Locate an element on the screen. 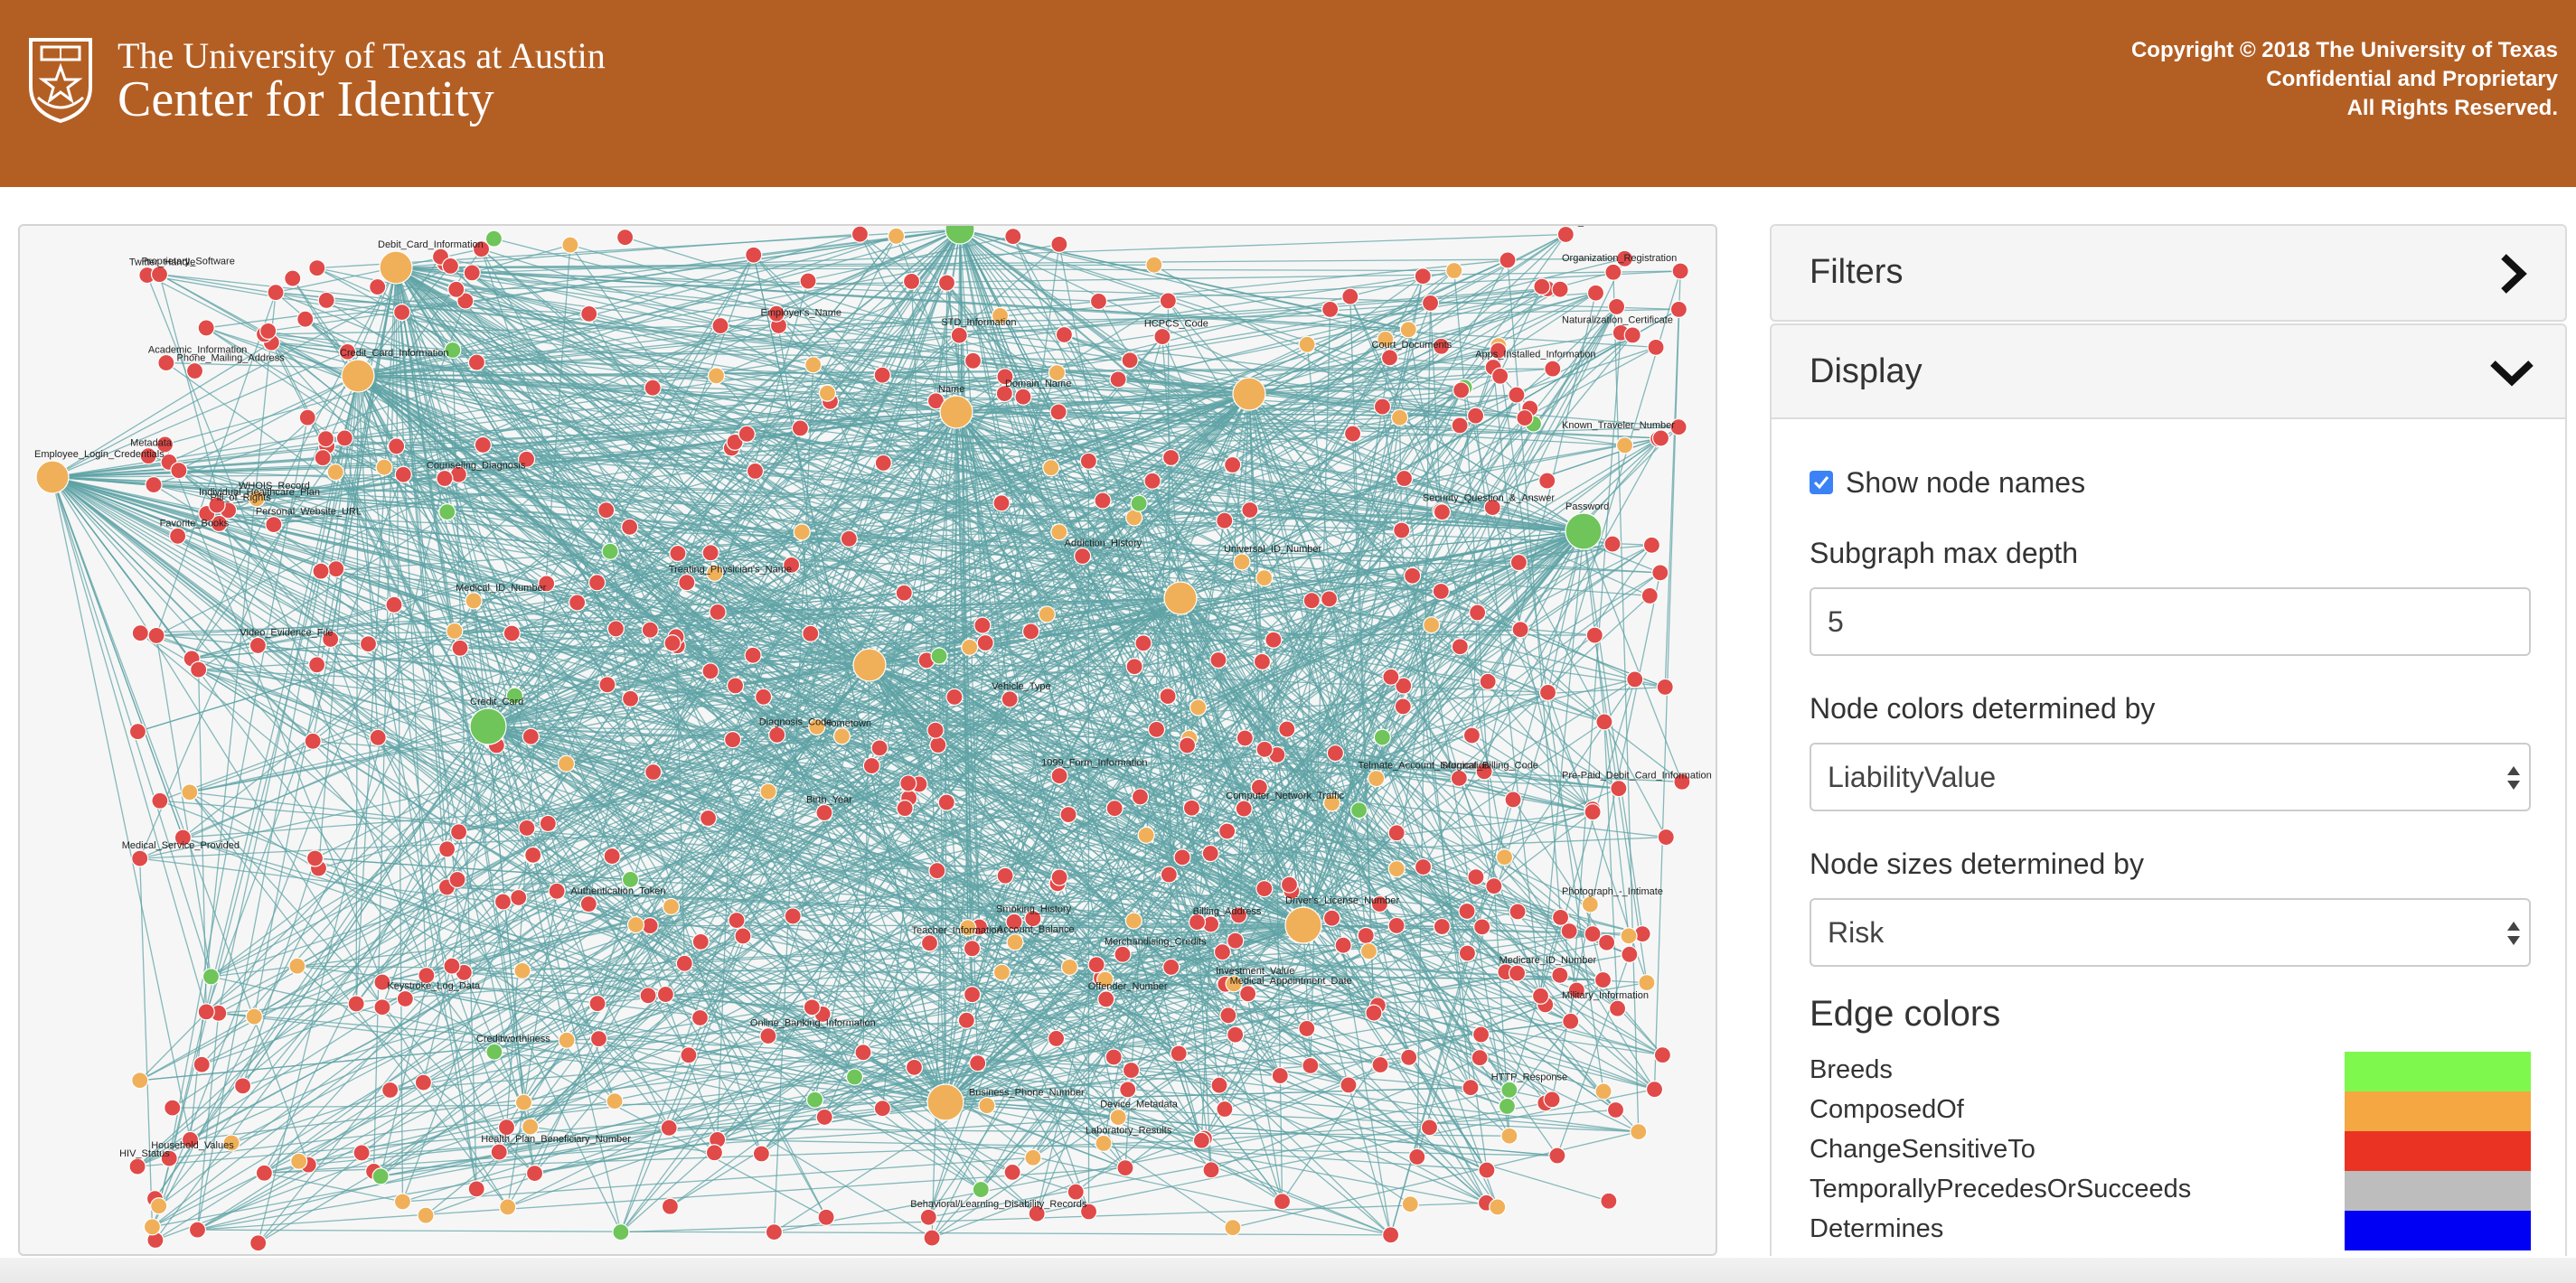 Image resolution: width=2576 pixels, height=1283 pixels. graph-hub-node is located at coordinates (1303, 925).